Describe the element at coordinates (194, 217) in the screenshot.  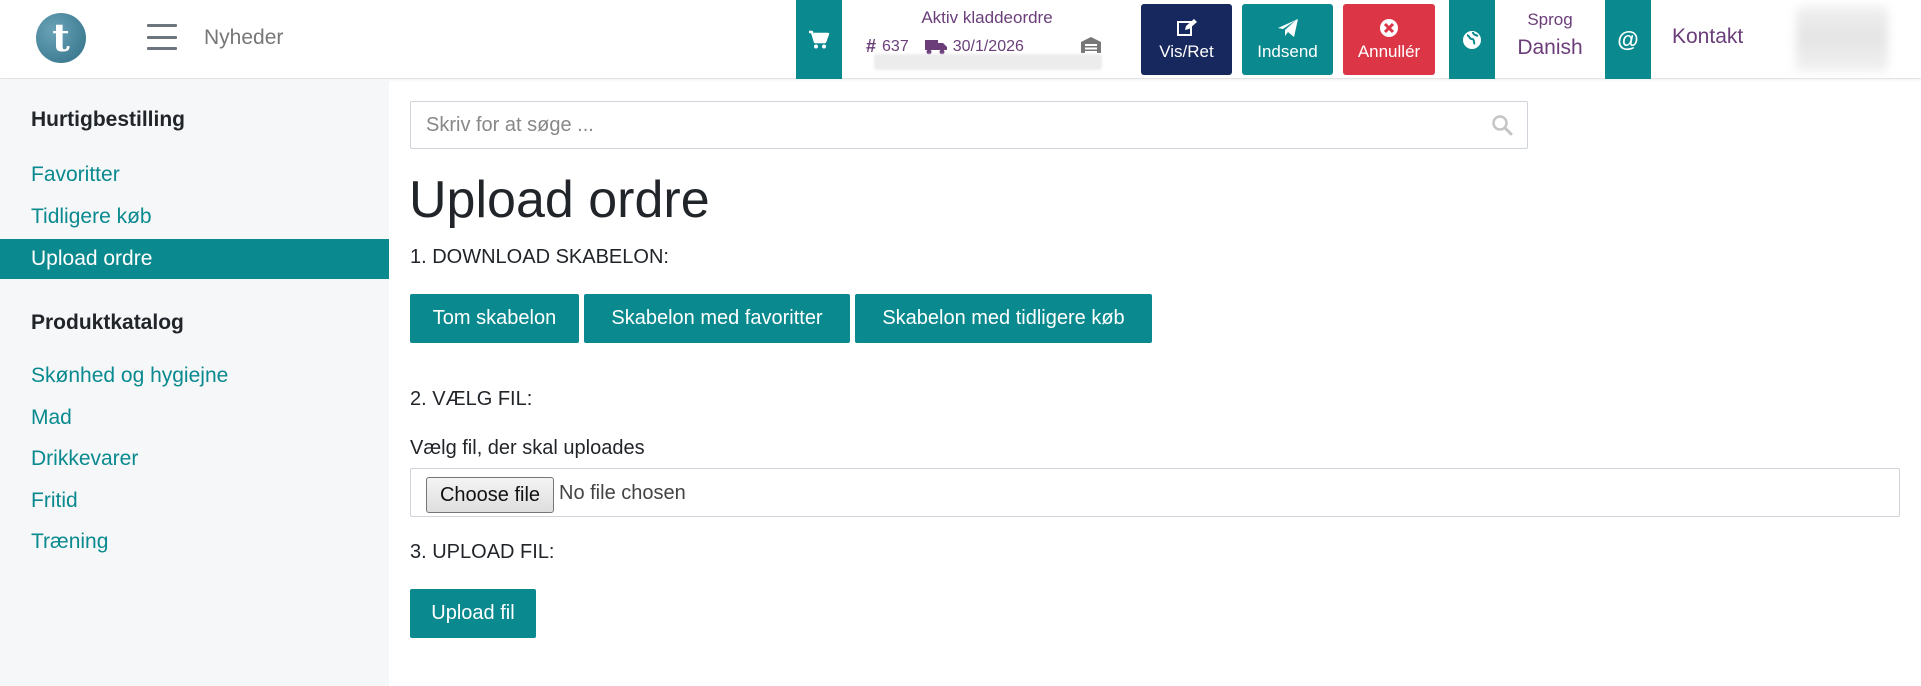
I see `sidebar-item-previous-purchases: Tidligere køb` at that location.